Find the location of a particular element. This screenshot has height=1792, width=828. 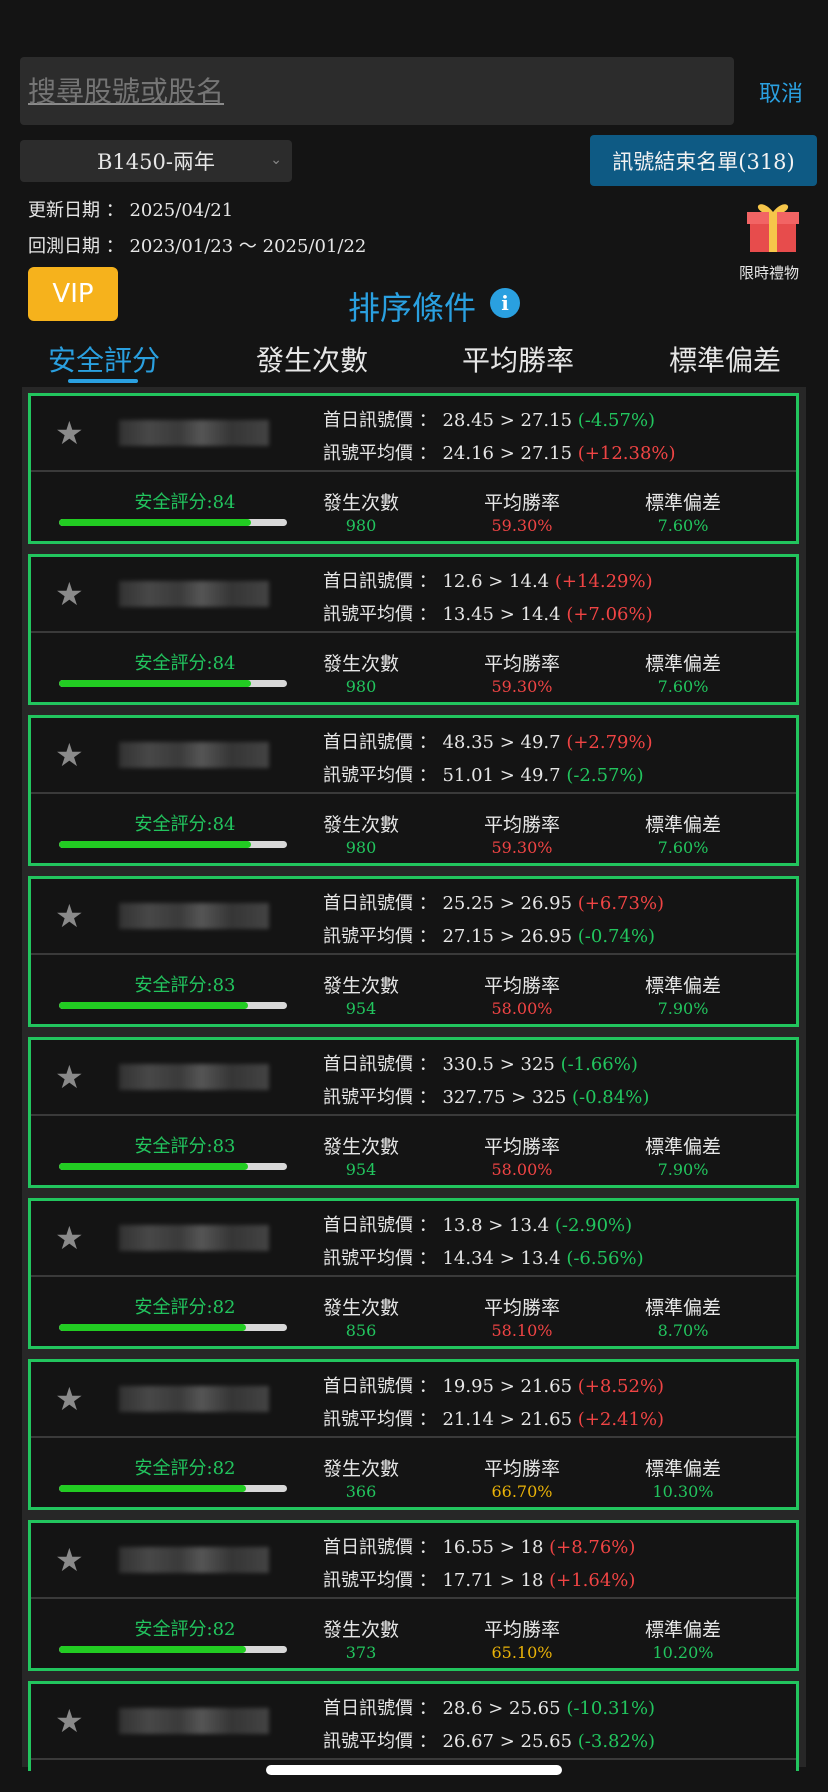

first-signal-text: 首日訊號價 ： 12.6 > 14.4 is located at coordinates (439, 581).